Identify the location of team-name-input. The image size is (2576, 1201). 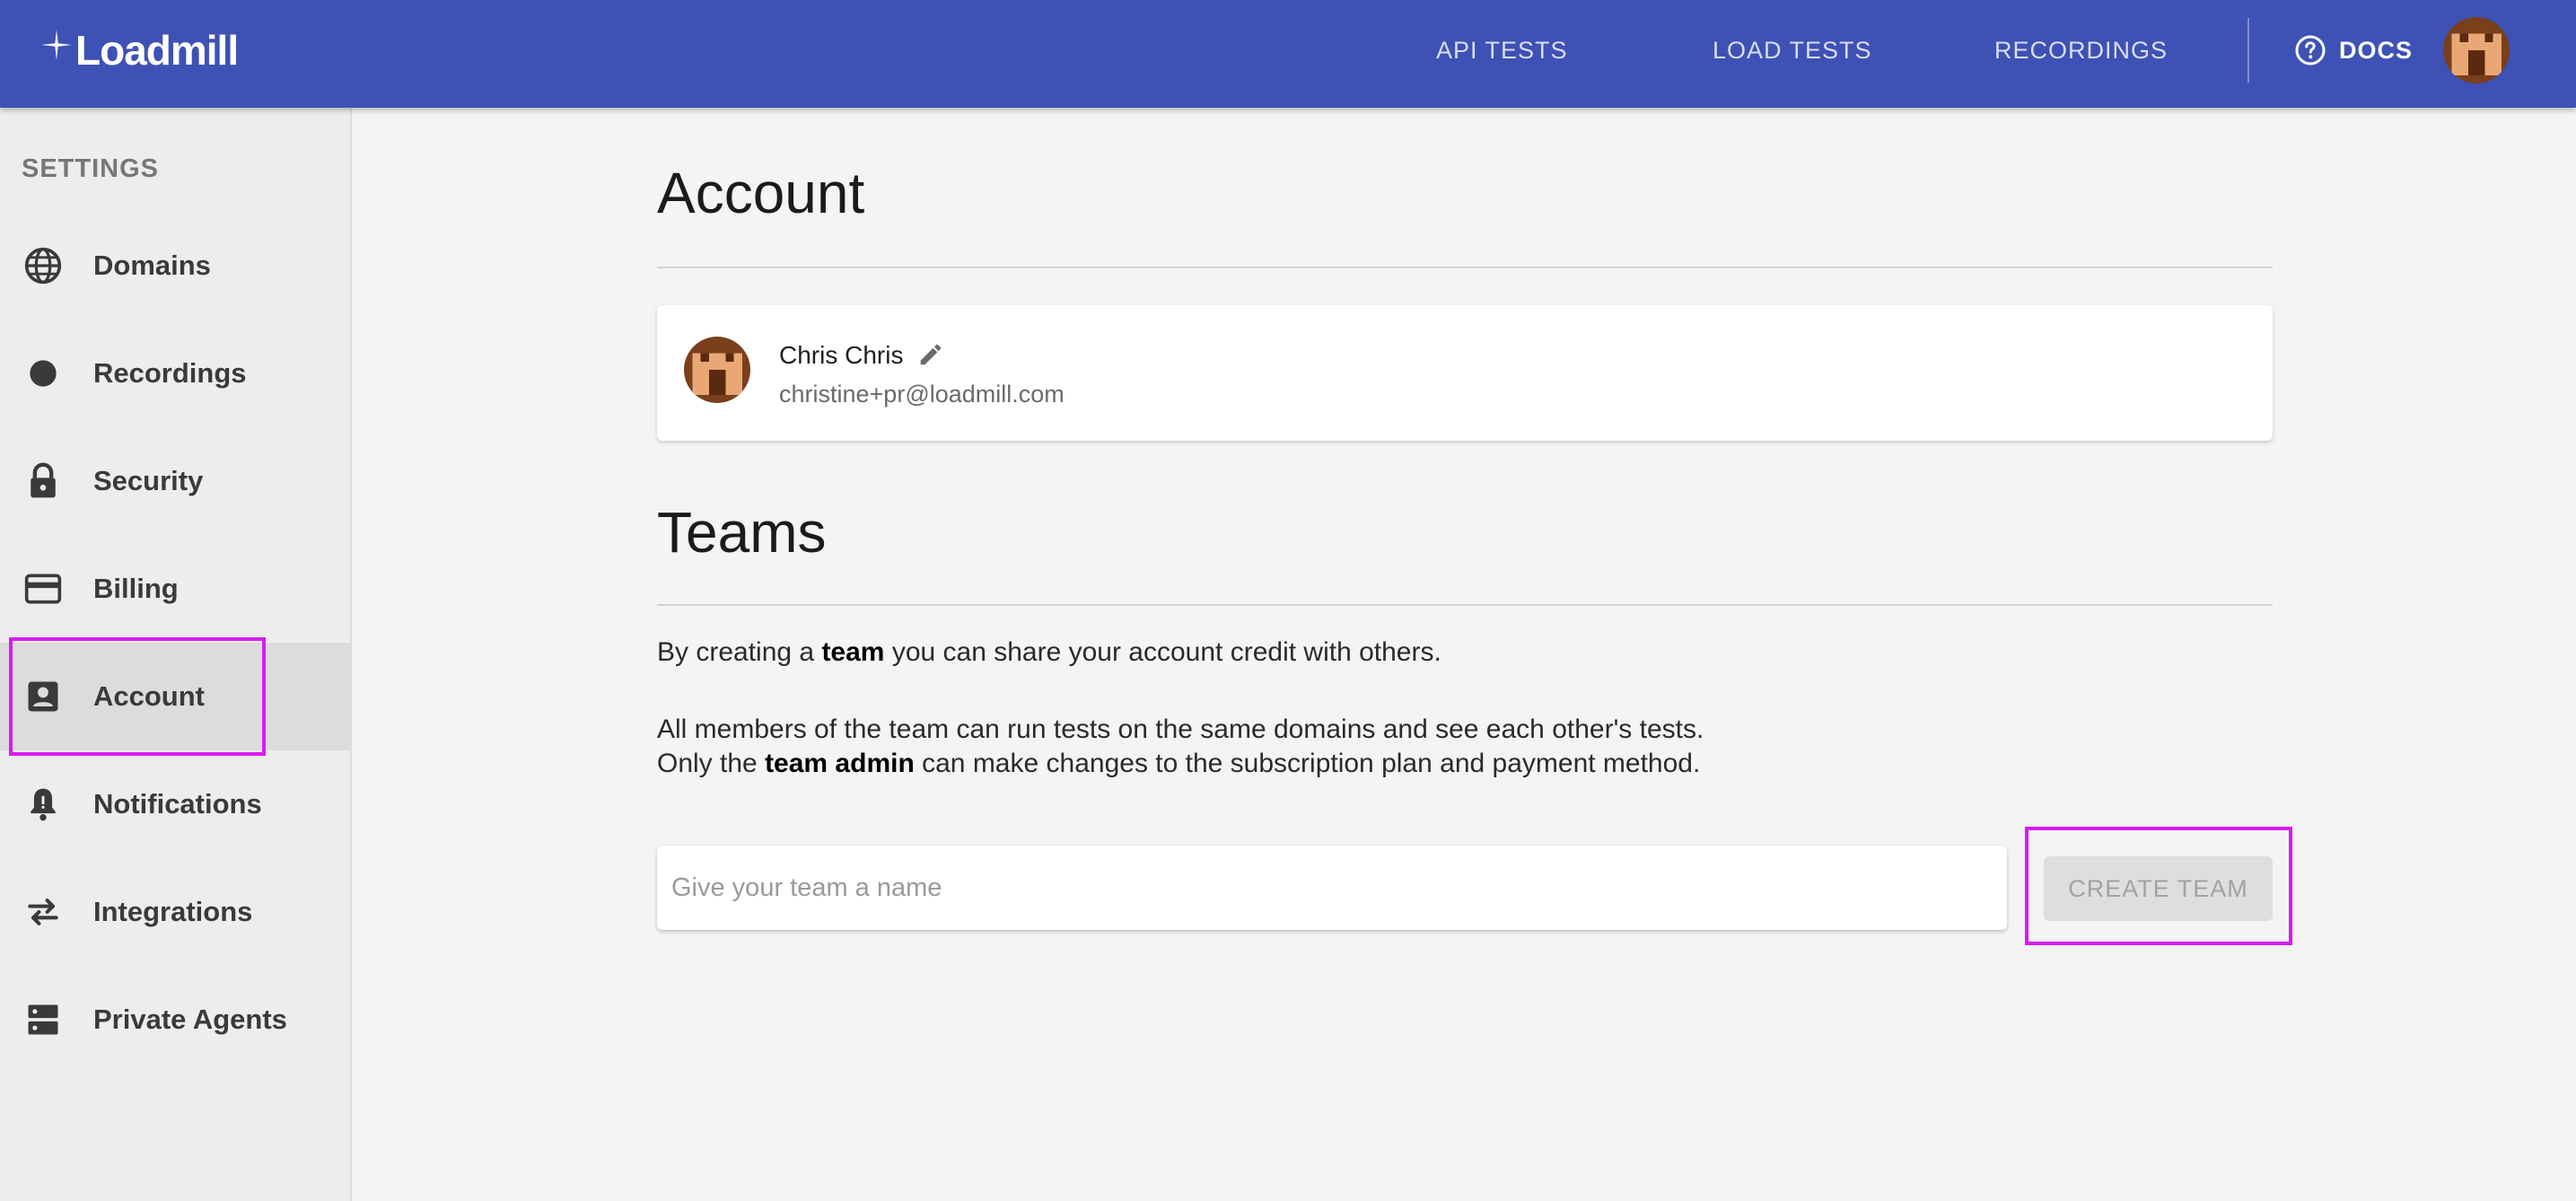
(1332, 888).